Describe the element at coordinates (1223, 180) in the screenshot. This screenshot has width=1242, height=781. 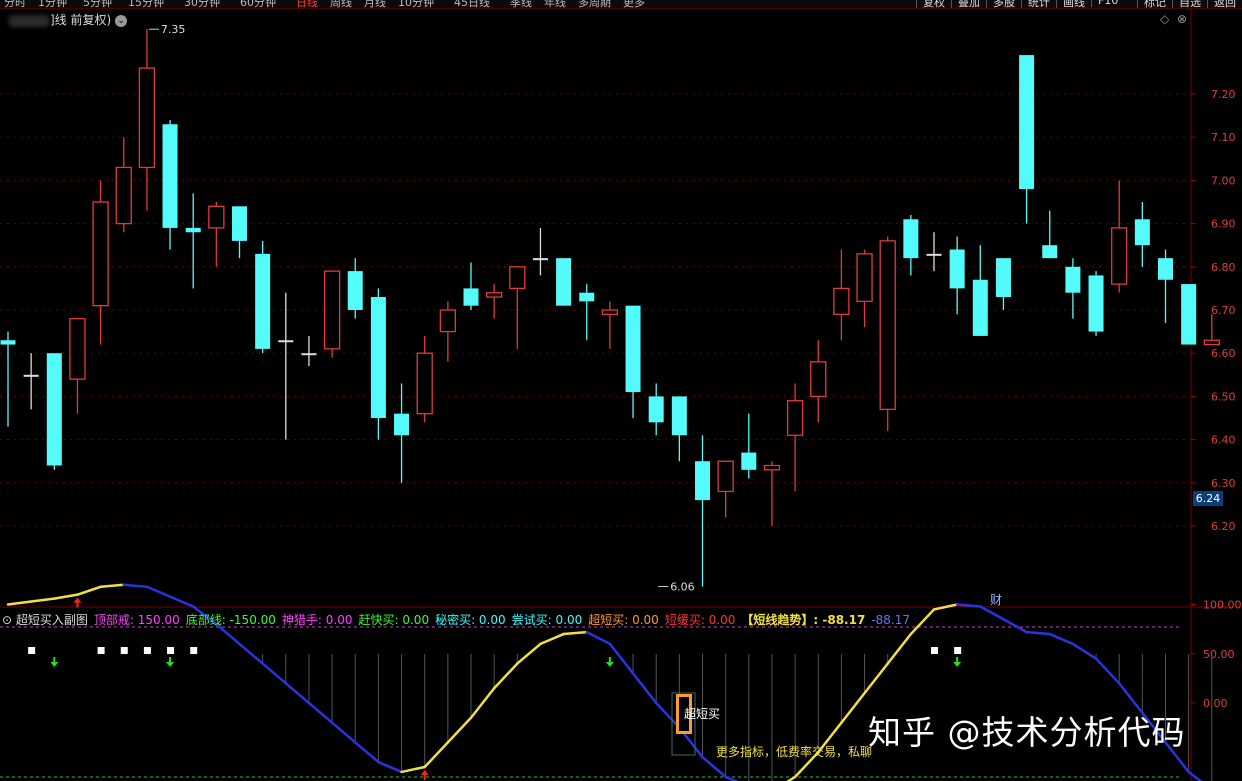
I see `y-tick-label: 7.00` at that location.